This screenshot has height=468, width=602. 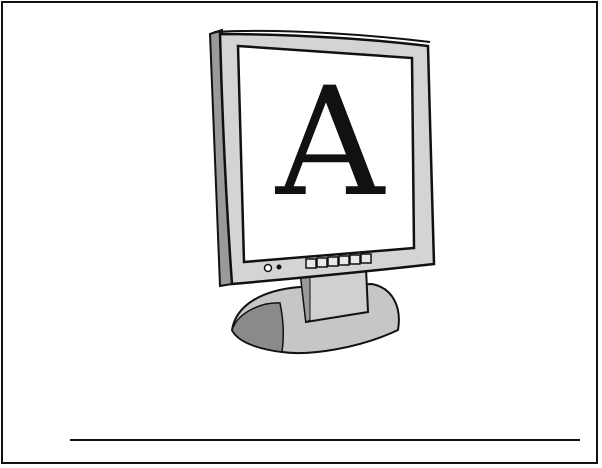 What do you see at coordinates (279, 267) in the screenshot?
I see `power-light` at bounding box center [279, 267].